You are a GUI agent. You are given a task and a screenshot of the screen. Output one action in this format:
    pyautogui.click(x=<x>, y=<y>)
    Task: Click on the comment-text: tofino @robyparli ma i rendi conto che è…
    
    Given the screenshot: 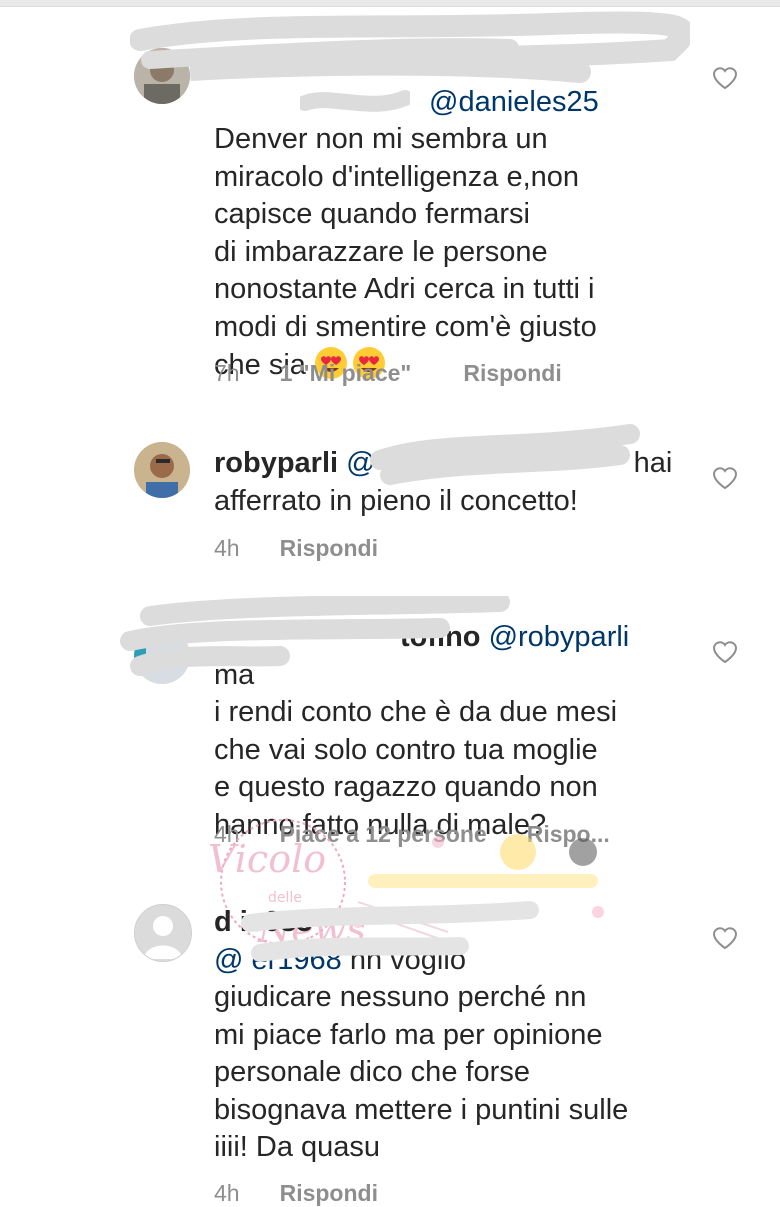 What is the action you would take?
    pyautogui.click(x=444, y=731)
    